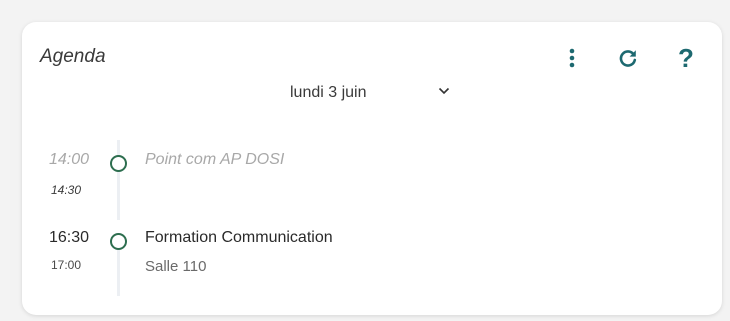 Image resolution: width=730 pixels, height=321 pixels. I want to click on date-selector: lundi 3 juin, so click(370, 93).